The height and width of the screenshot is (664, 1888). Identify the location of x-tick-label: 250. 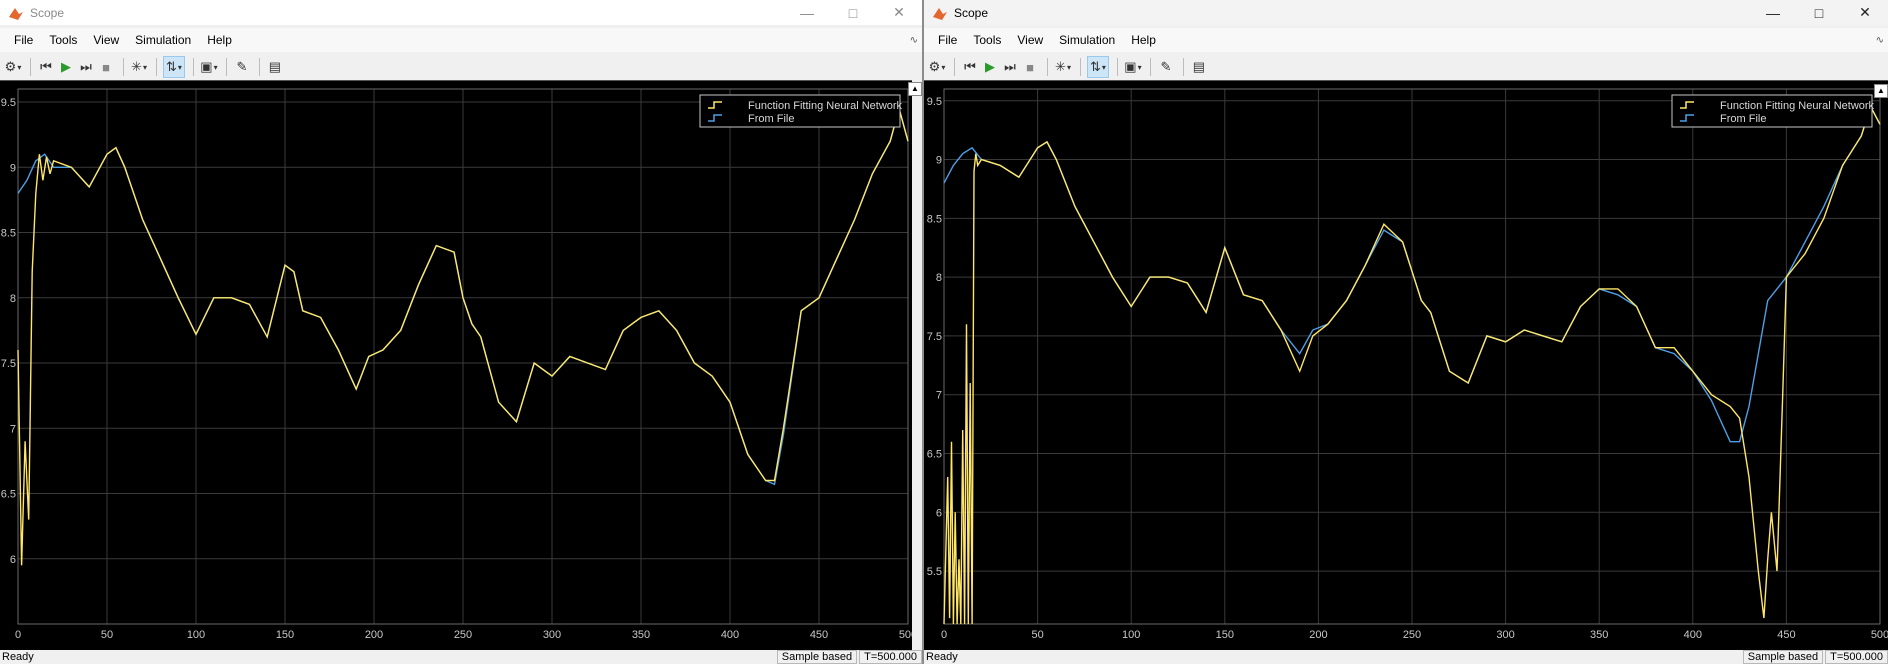
(463, 635).